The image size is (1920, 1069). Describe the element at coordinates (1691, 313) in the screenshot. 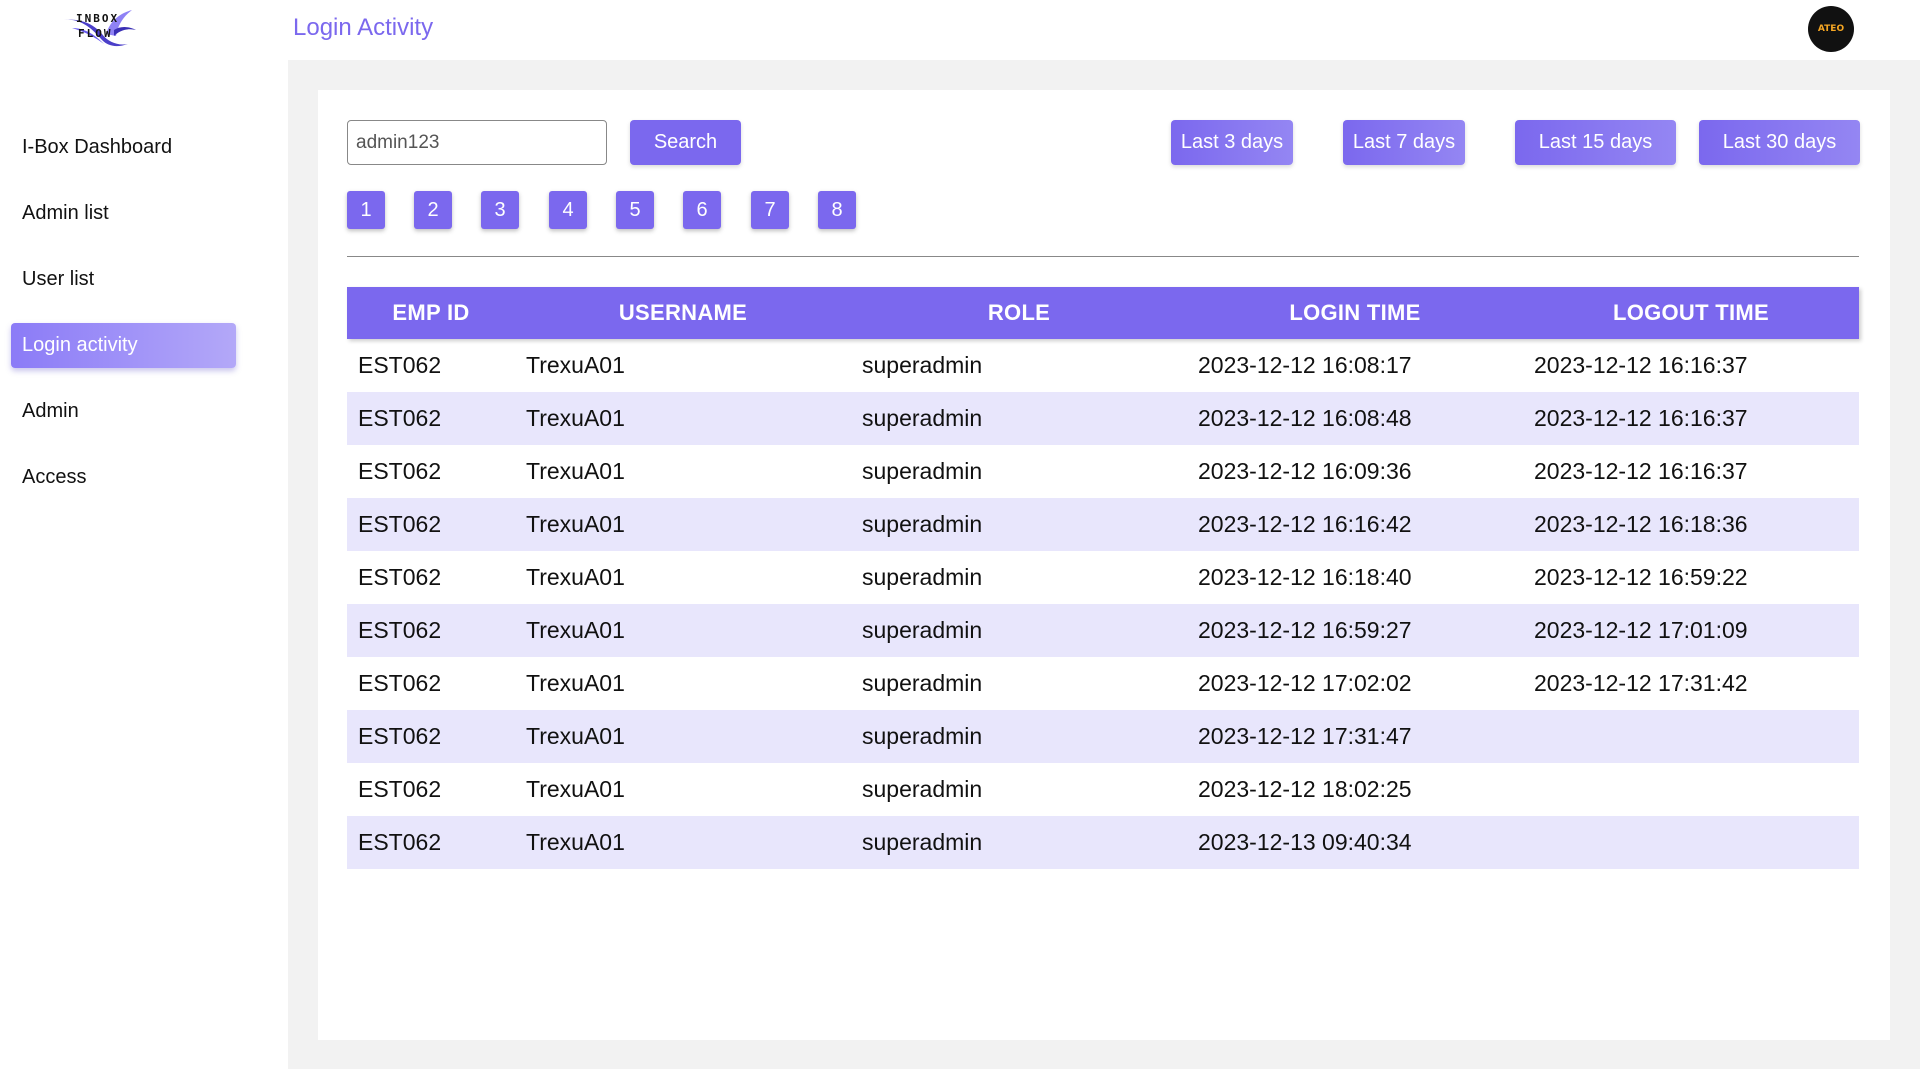

I see `column-header-logout-time: LOGOUT TIME` at that location.